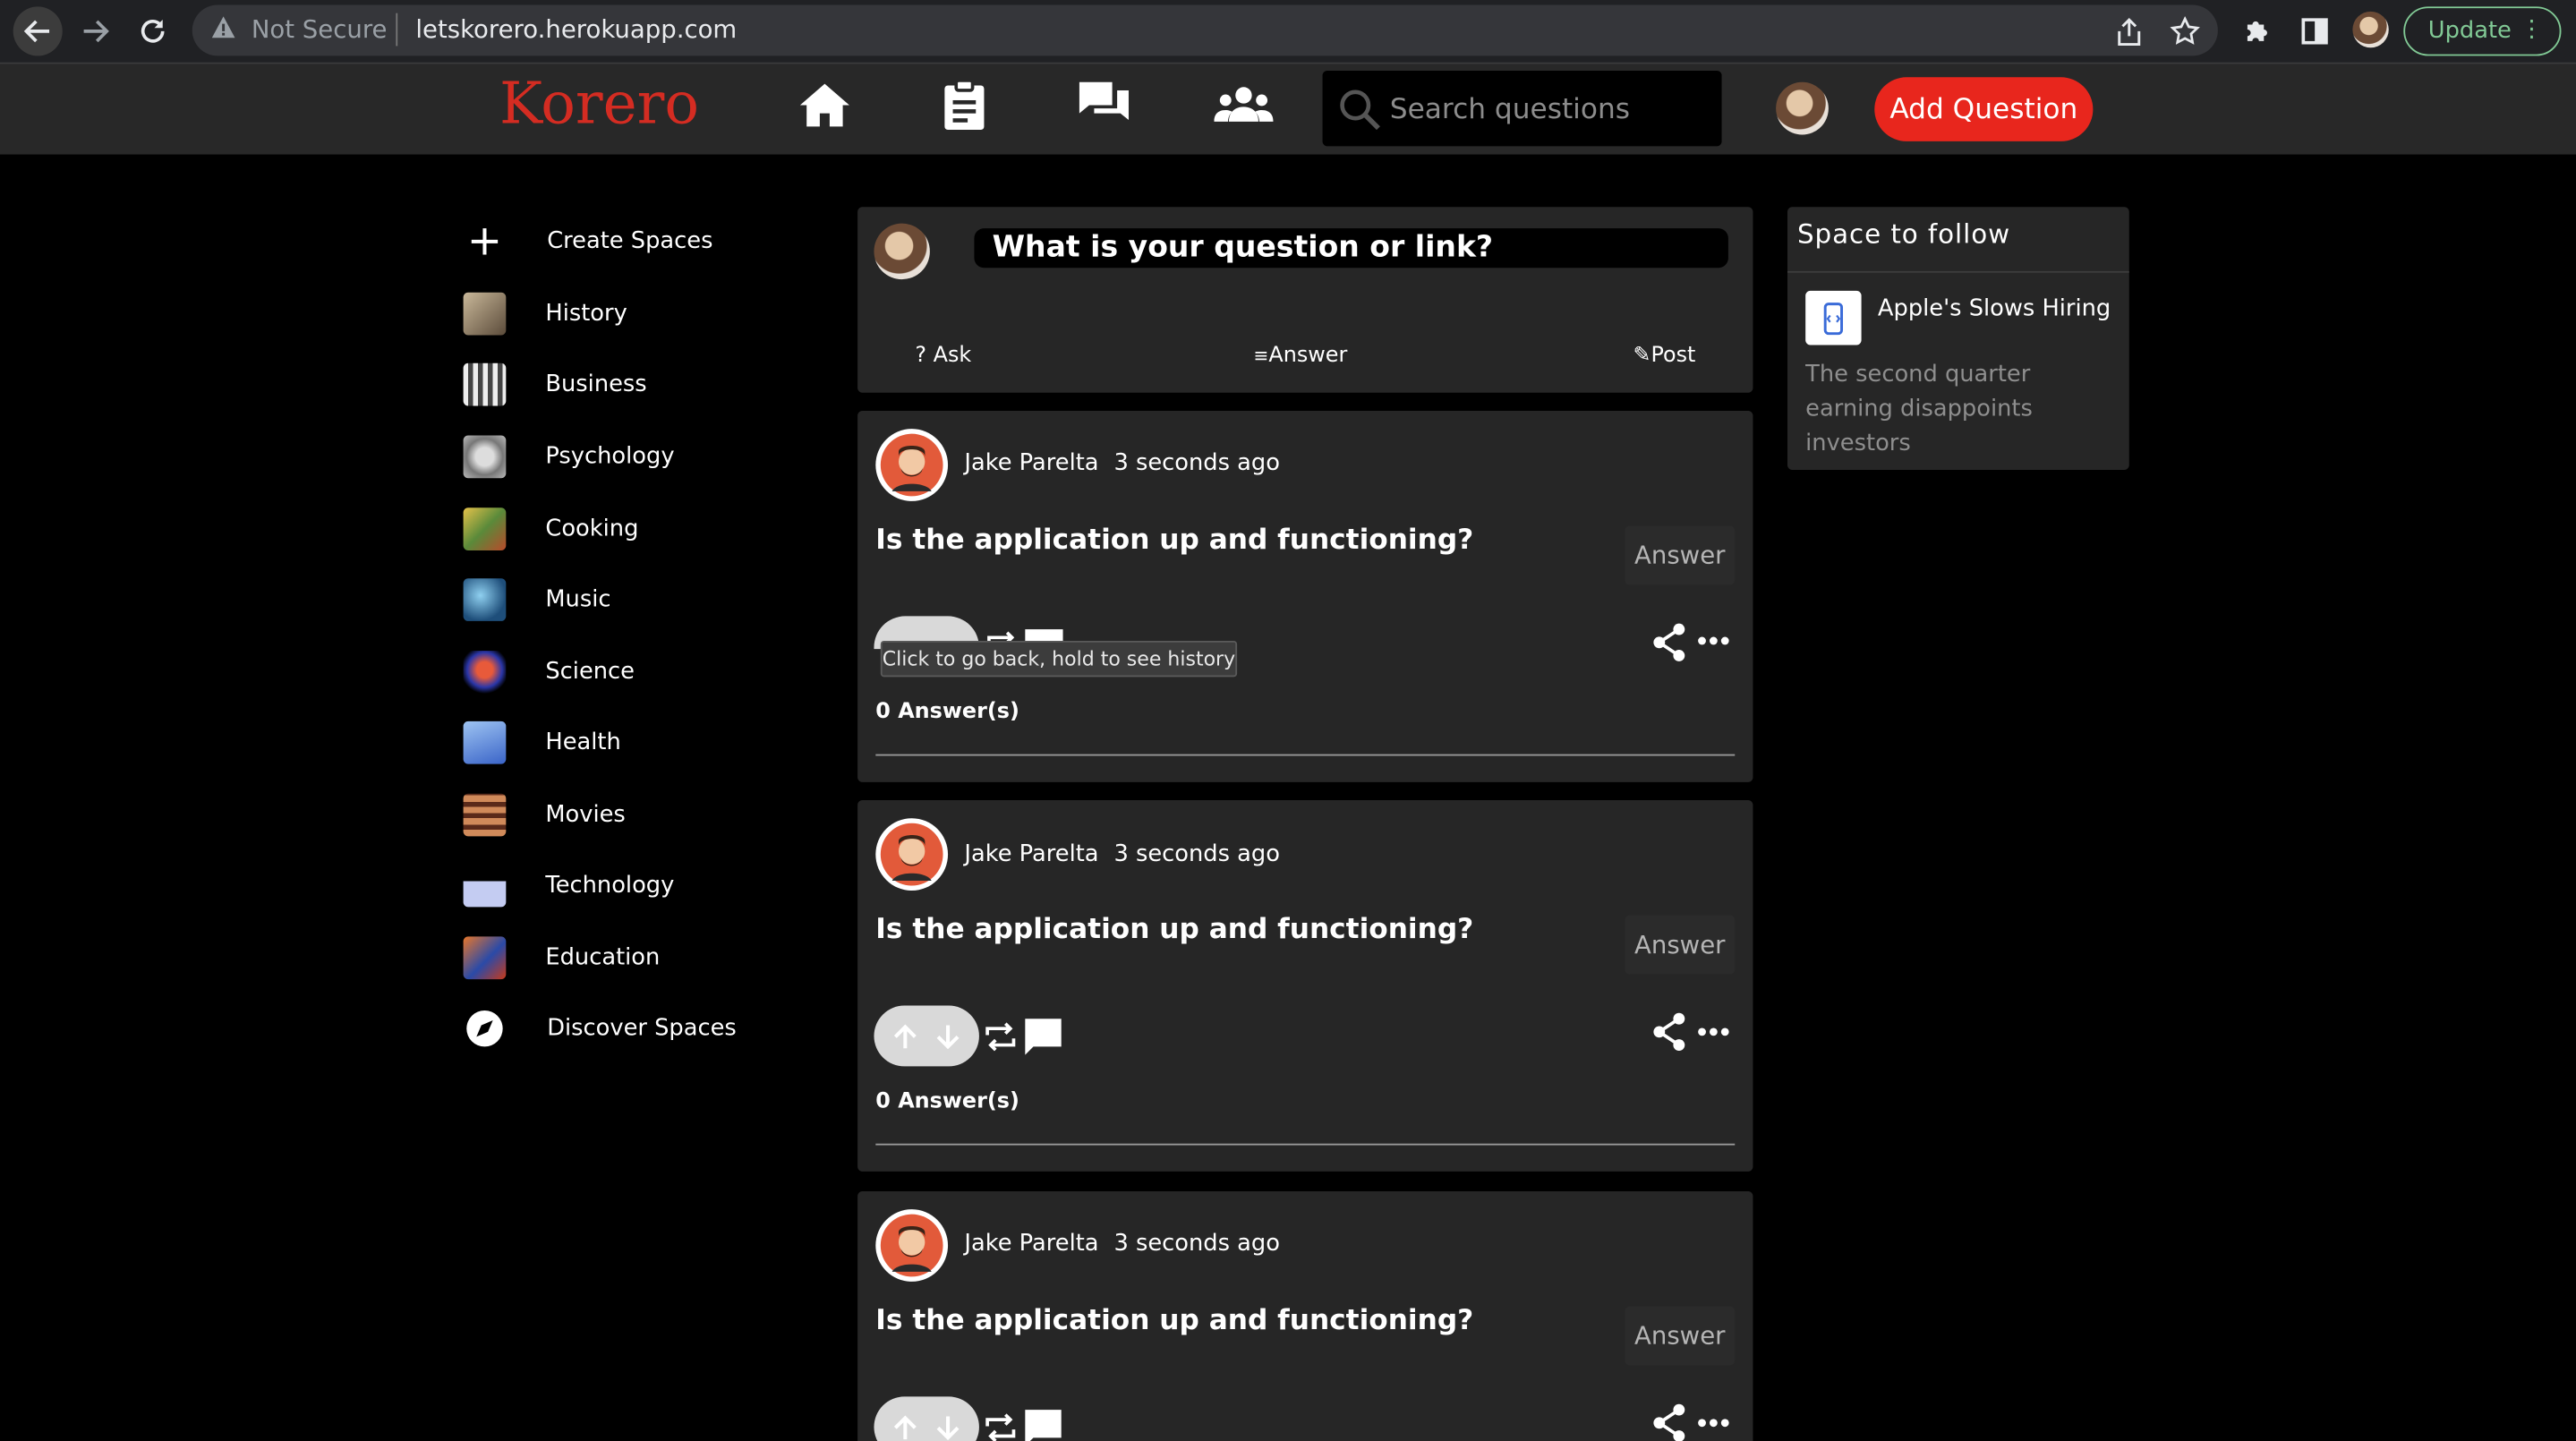 The height and width of the screenshot is (1441, 2576). I want to click on answer-tab: ≡Answer, so click(1300, 356).